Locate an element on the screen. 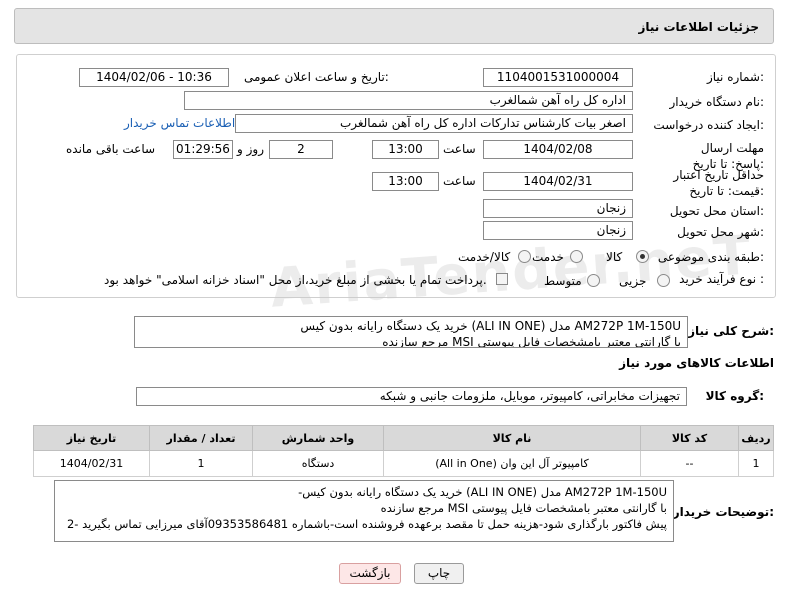 This screenshot has width=788, height=598. remaining-label: ساعت باقی مانده is located at coordinates (111, 149).